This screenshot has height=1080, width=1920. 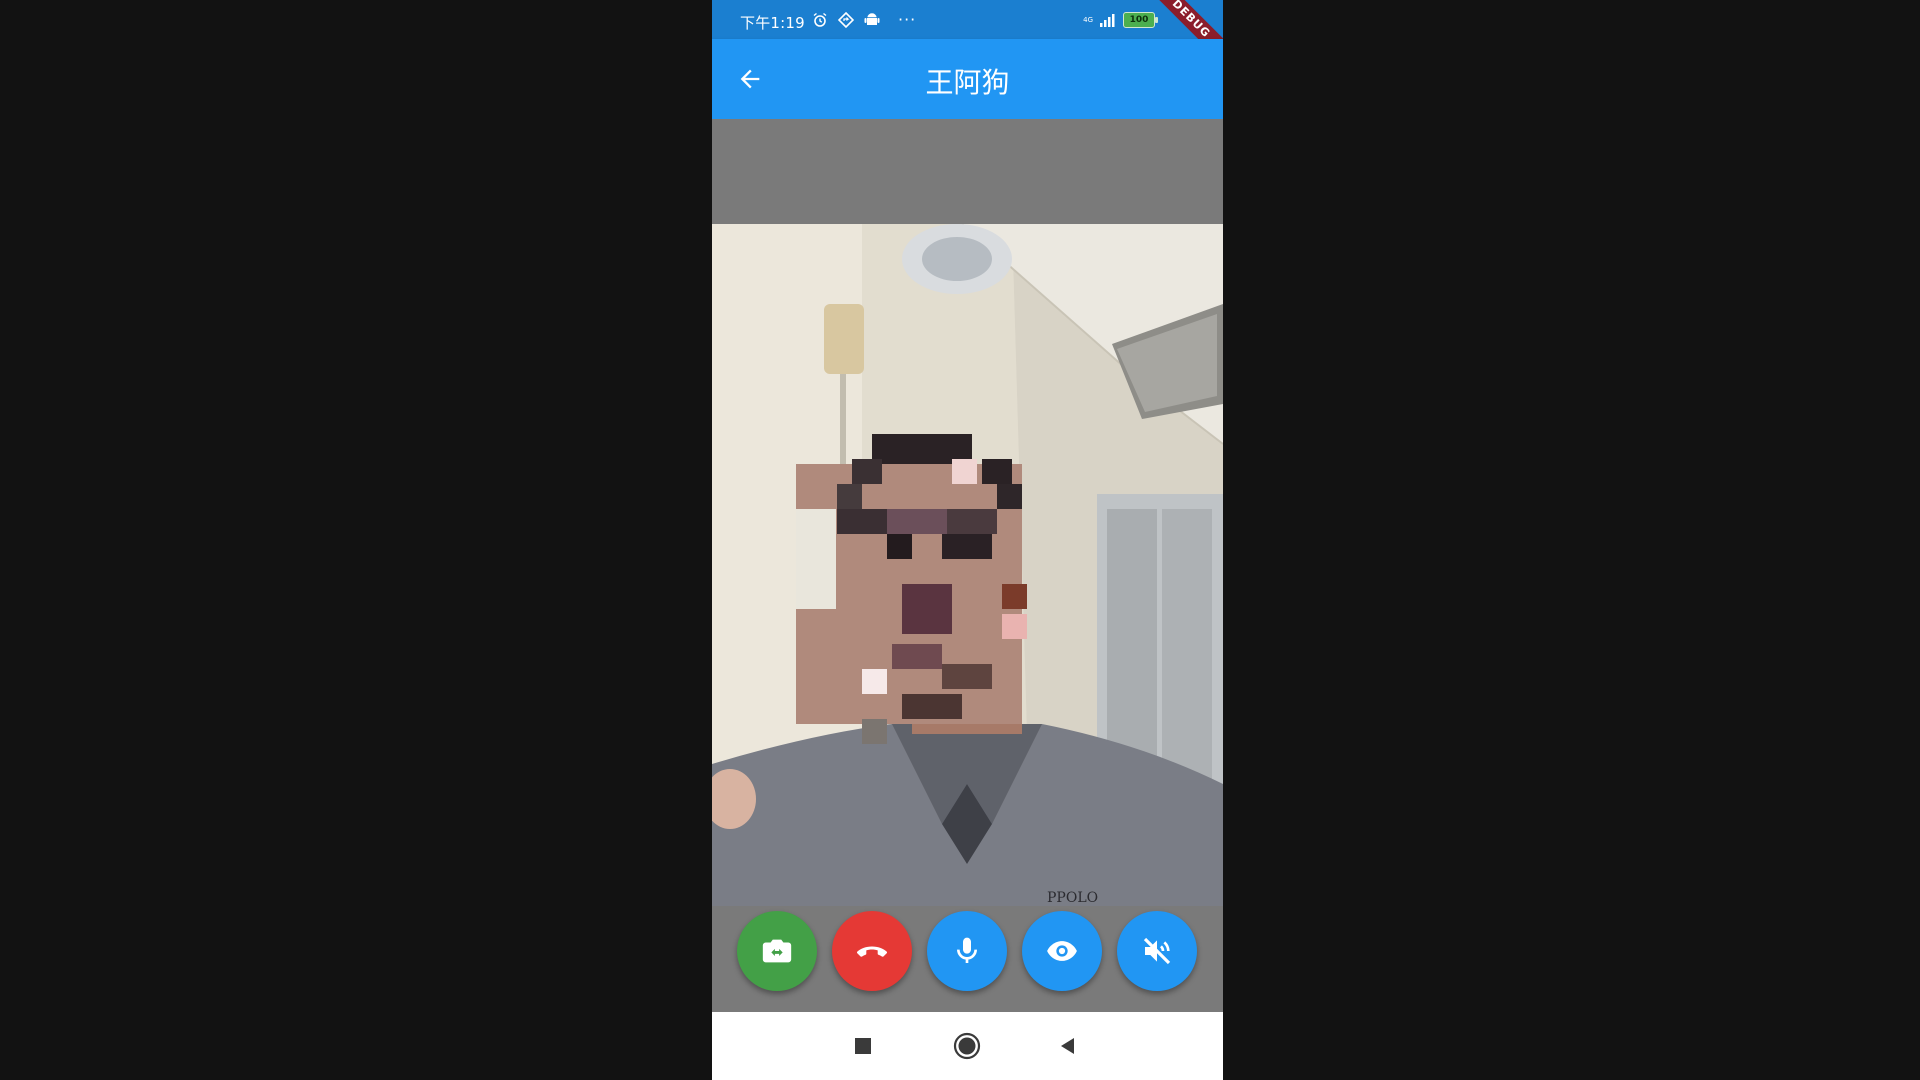 What do you see at coordinates (967, 82) in the screenshot?
I see `page-title: 王阿狗` at bounding box center [967, 82].